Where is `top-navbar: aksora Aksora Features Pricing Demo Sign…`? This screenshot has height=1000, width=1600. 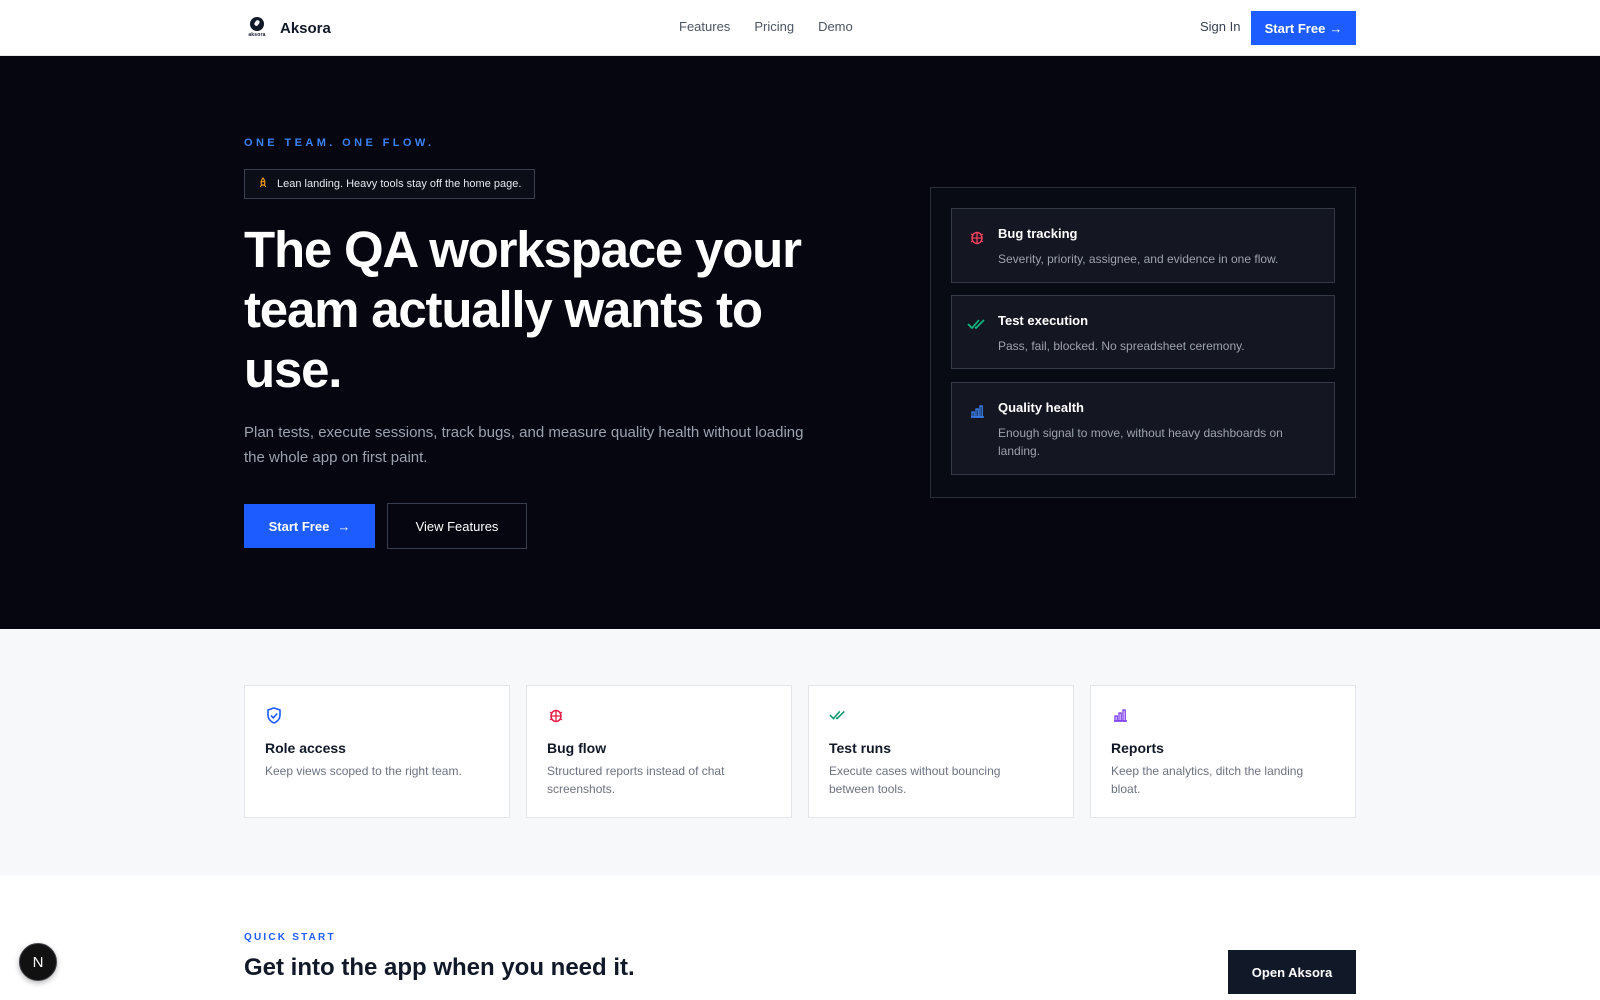
top-navbar: aksora Aksora Features Pricing Demo Sign… is located at coordinates (800, 28).